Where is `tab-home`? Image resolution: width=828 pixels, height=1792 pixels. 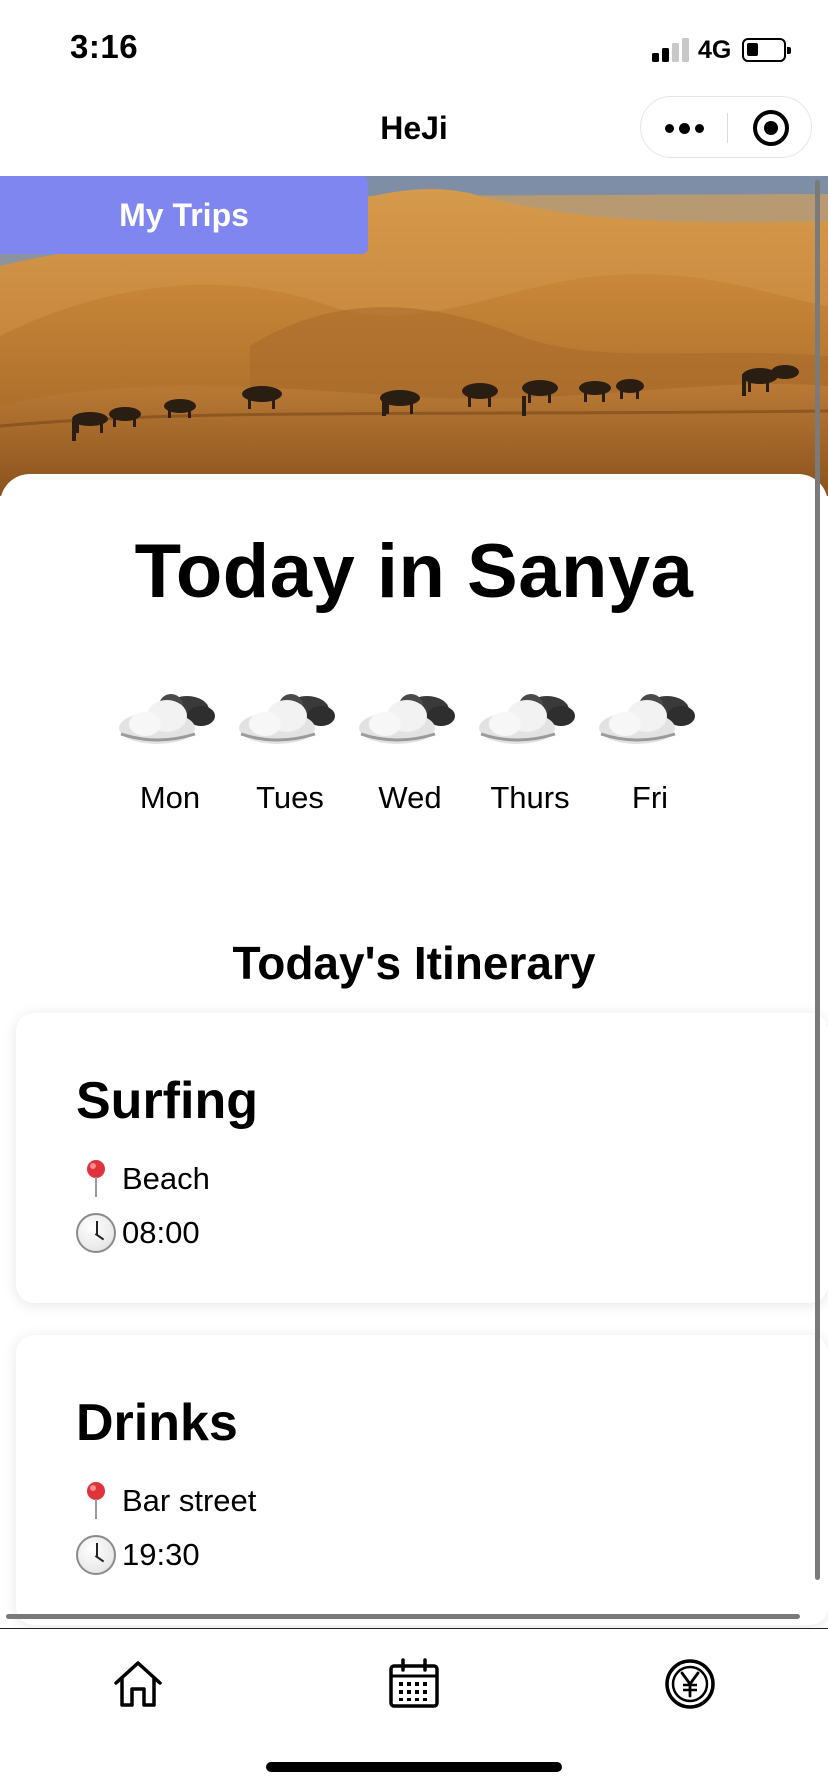
tab-home is located at coordinates (138, 1684).